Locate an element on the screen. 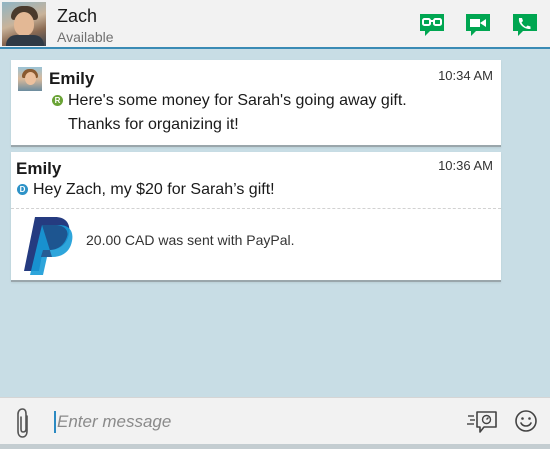  contact-avatar is located at coordinates (24, 24).